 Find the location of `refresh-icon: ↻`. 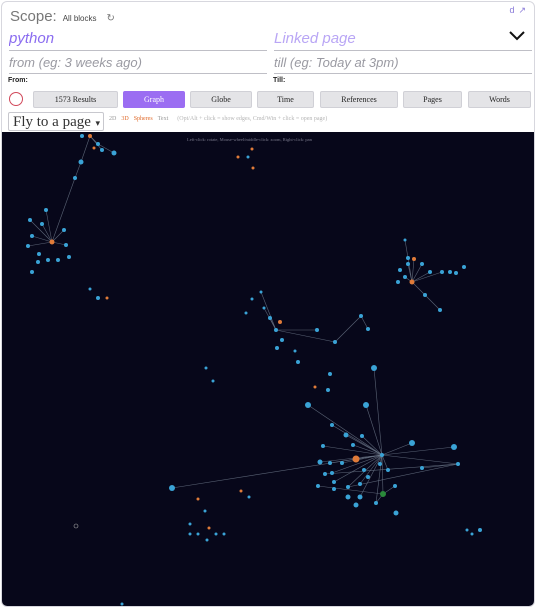

refresh-icon: ↻ is located at coordinates (111, 18).